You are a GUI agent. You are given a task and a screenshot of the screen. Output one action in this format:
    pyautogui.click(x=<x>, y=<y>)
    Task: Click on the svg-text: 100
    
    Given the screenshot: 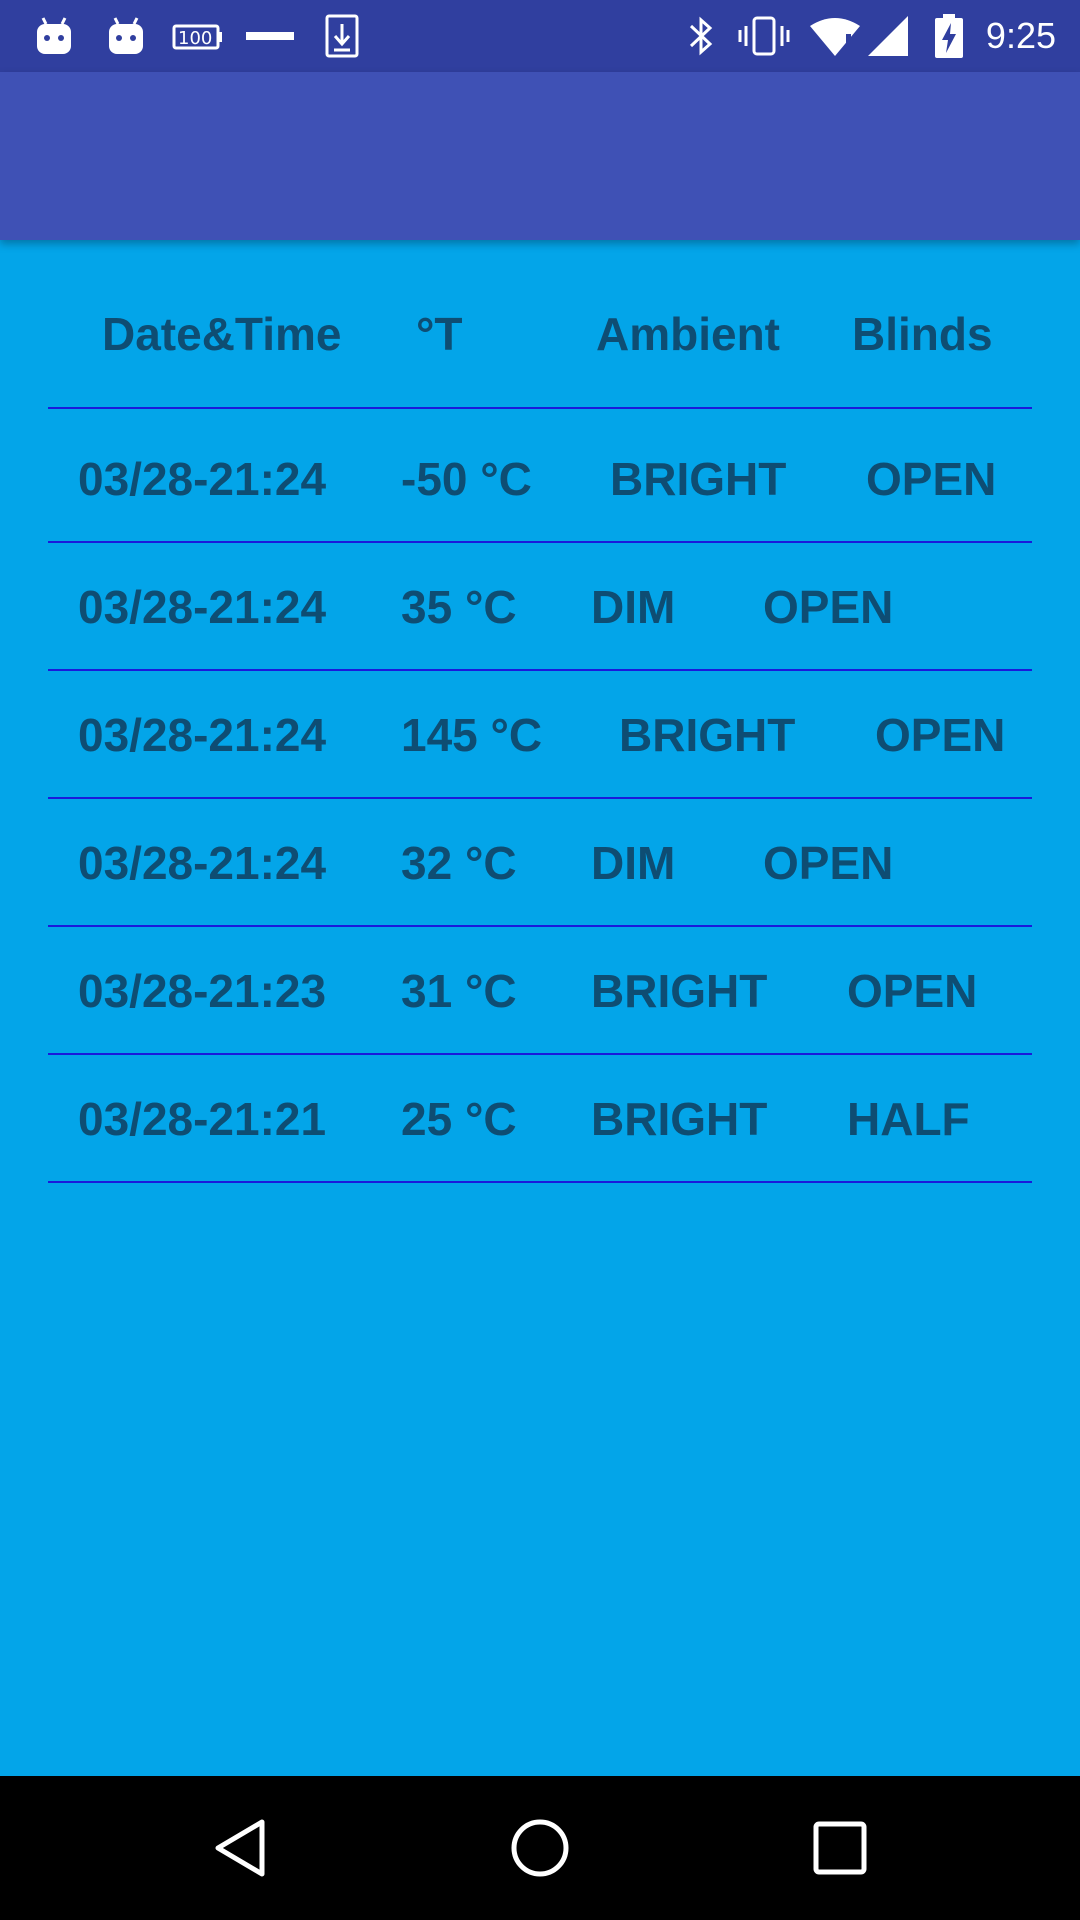 What is the action you would take?
    pyautogui.click(x=195, y=38)
    